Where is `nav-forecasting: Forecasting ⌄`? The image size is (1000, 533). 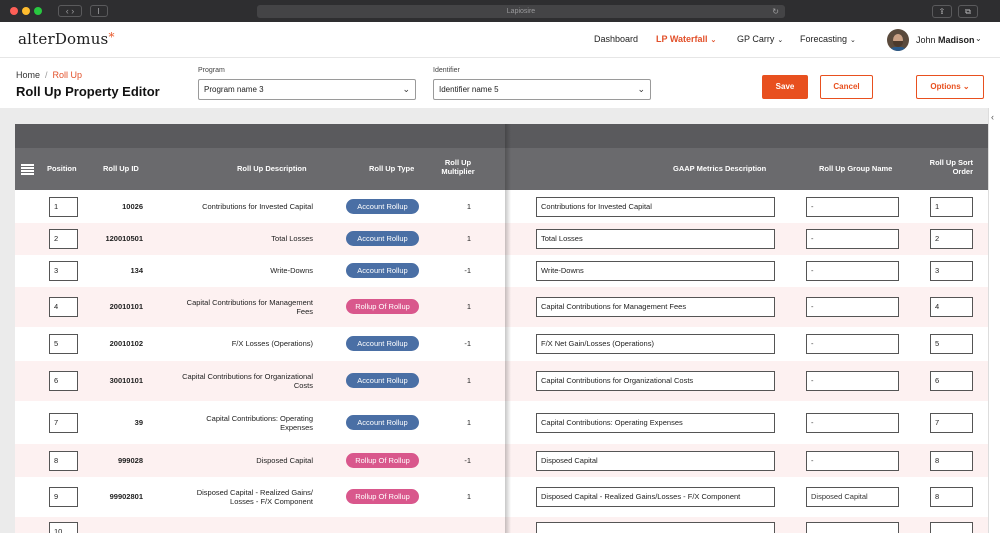 nav-forecasting: Forecasting ⌄ is located at coordinates (828, 39).